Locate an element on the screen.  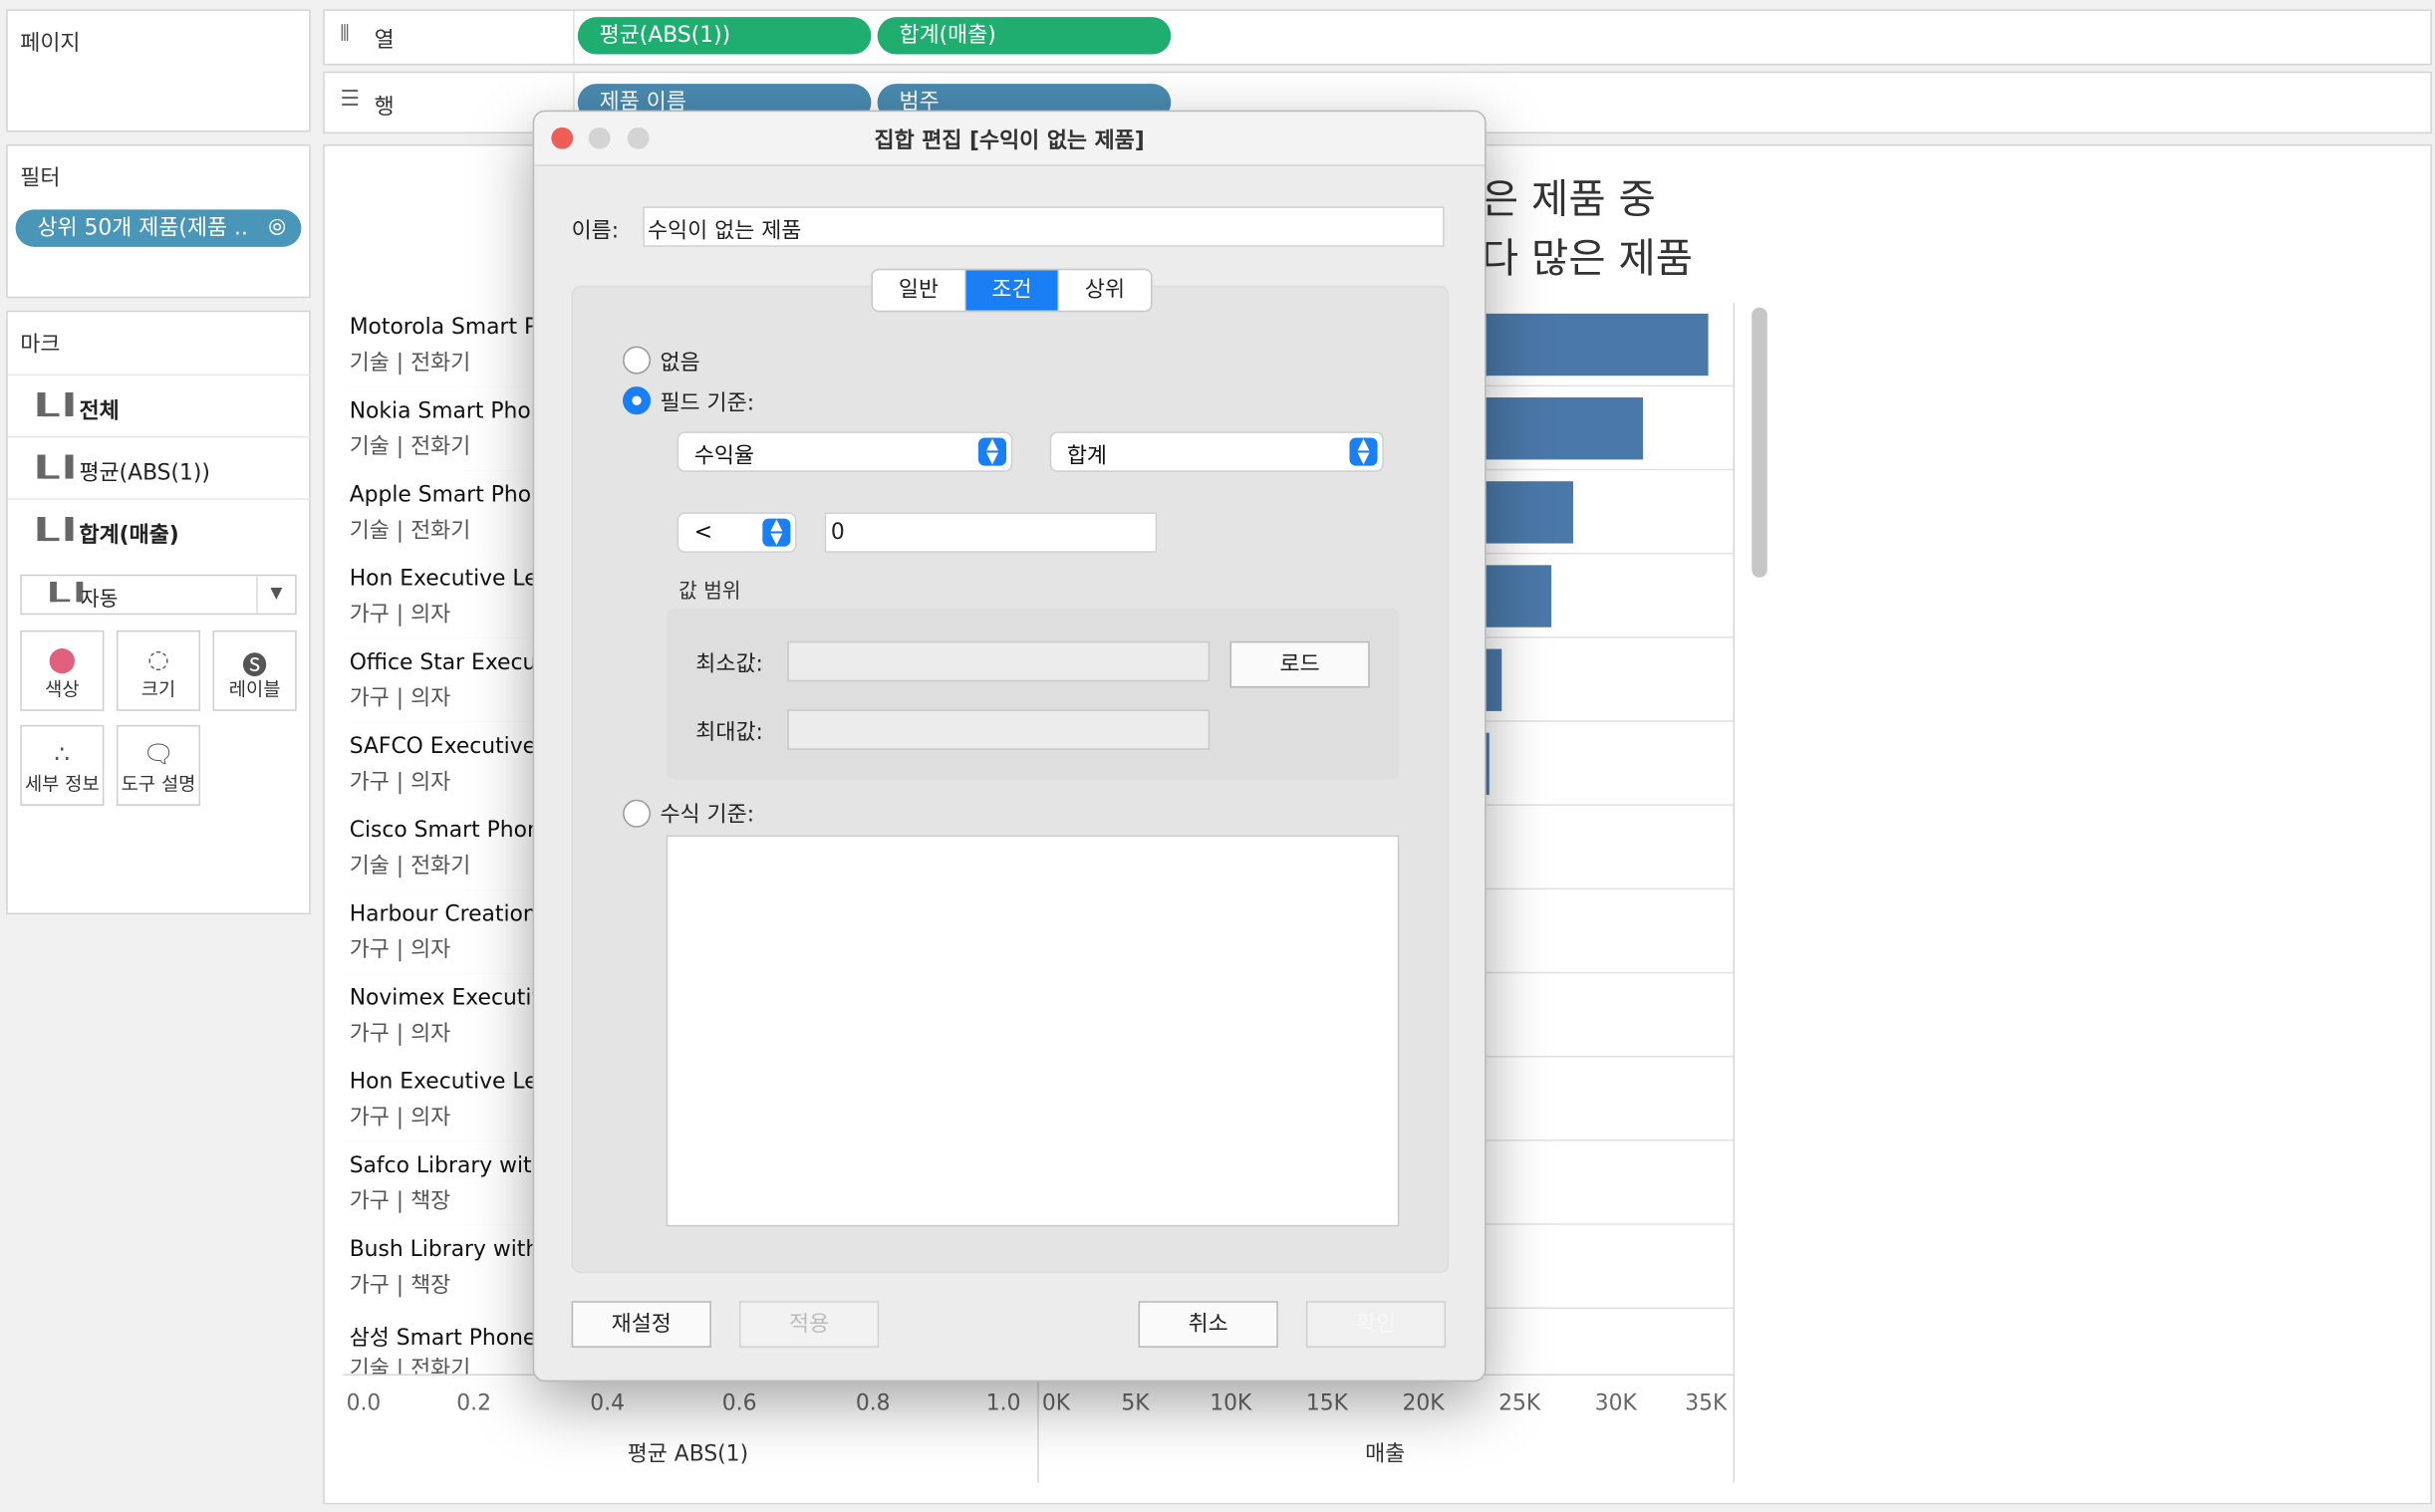
product-row: Safco Library with 가구 | 책장 is located at coordinates (438, 1183).